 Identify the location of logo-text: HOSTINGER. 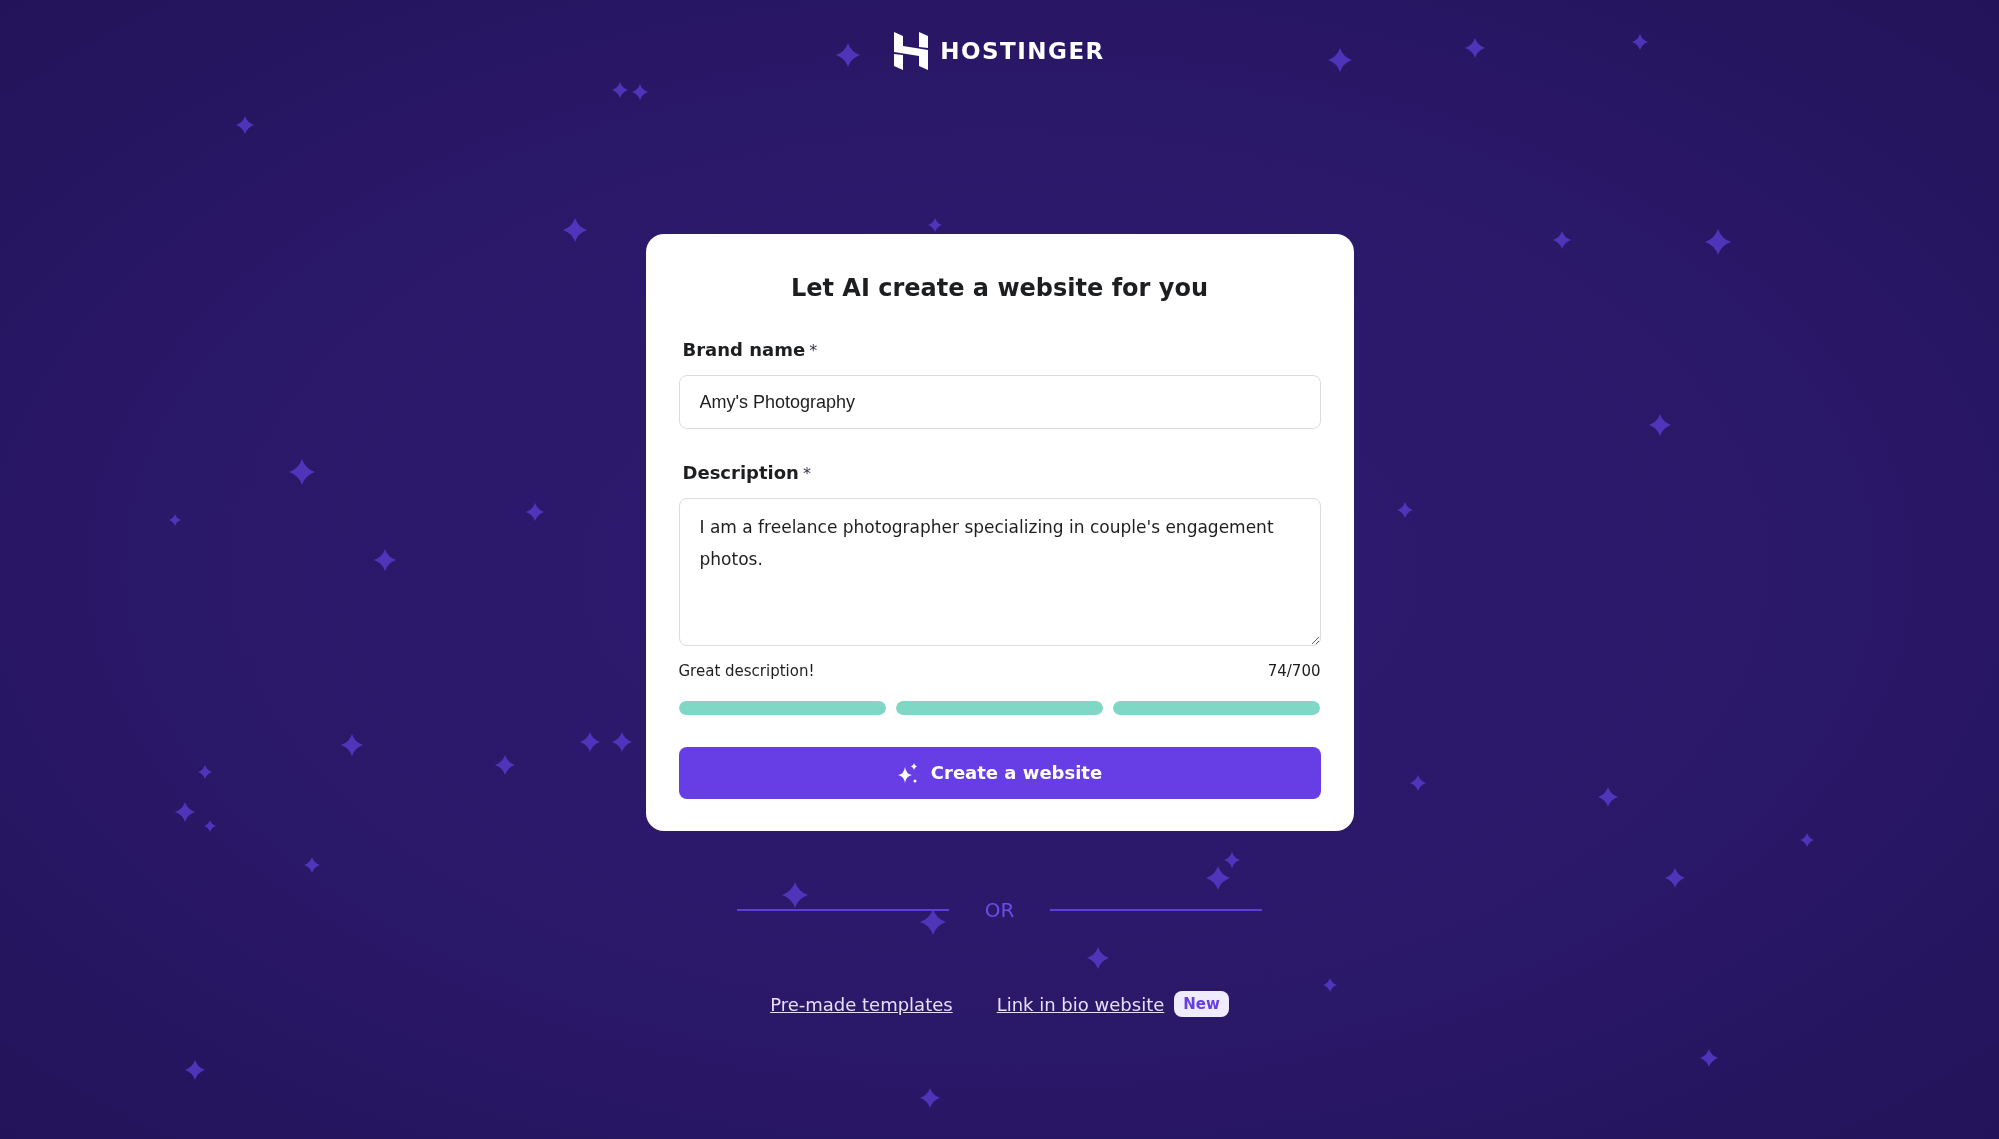
(1022, 51).